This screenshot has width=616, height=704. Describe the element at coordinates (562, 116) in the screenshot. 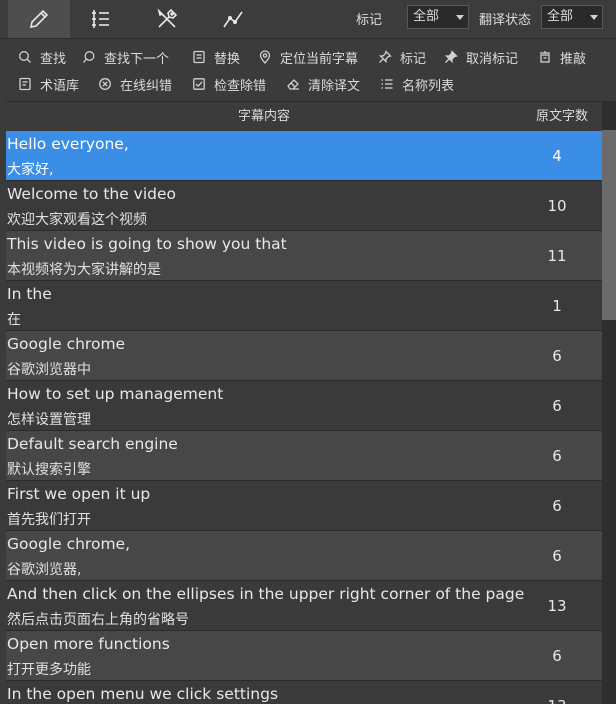

I see `column-header-count: 原文字数` at that location.